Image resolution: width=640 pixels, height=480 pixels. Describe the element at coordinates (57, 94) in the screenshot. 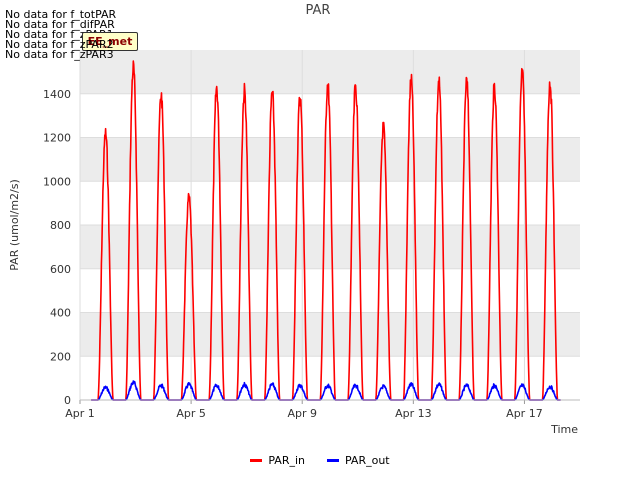

I see `y-tick-label: 1400` at that location.